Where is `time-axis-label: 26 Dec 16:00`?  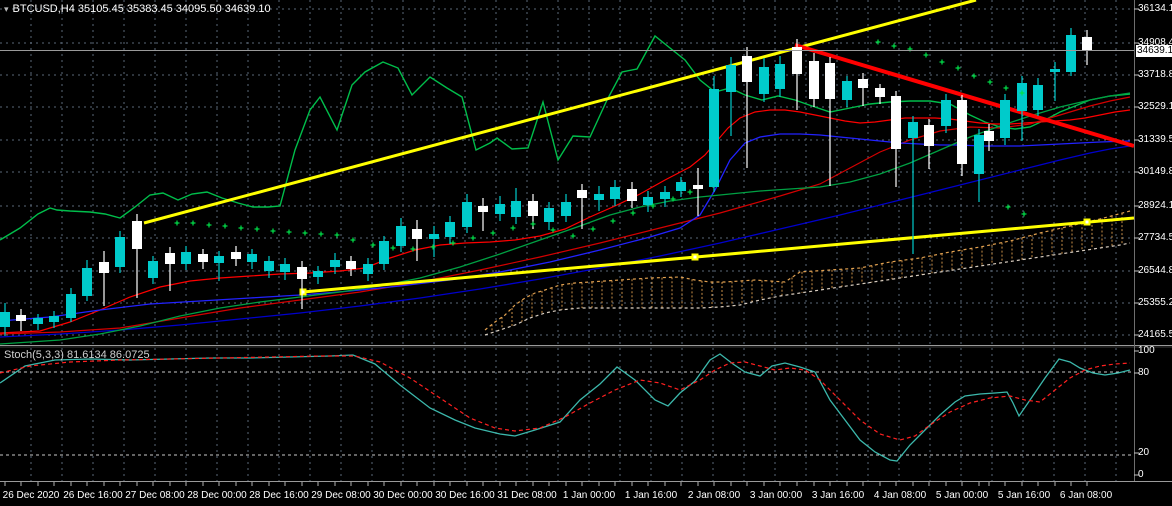
time-axis-label: 26 Dec 16:00 is located at coordinates (93, 495).